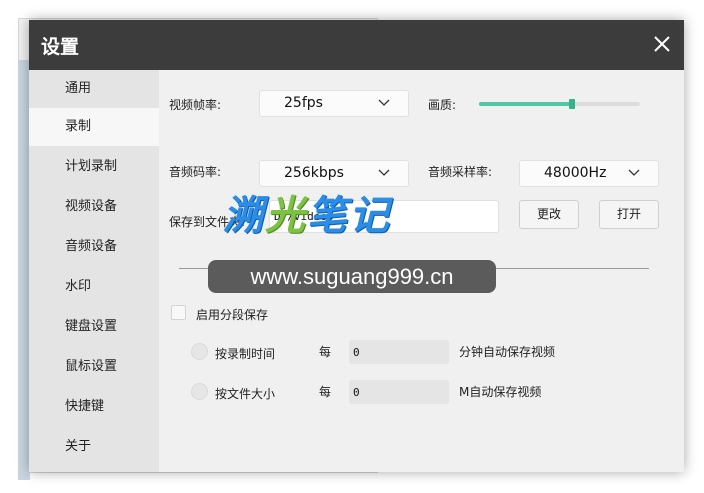  I want to click on sidebar-item-about: 关于, so click(94, 447).